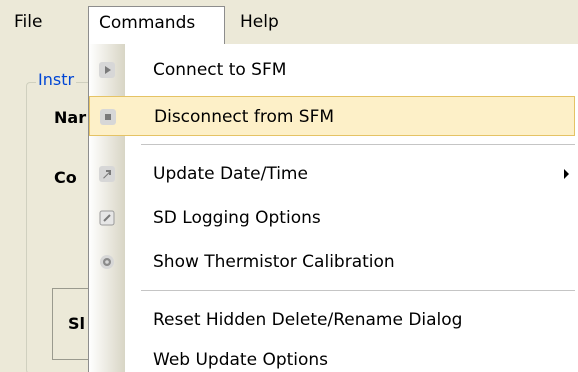 The width and height of the screenshot is (578, 372). I want to click on arrow-icon, so click(107, 174).